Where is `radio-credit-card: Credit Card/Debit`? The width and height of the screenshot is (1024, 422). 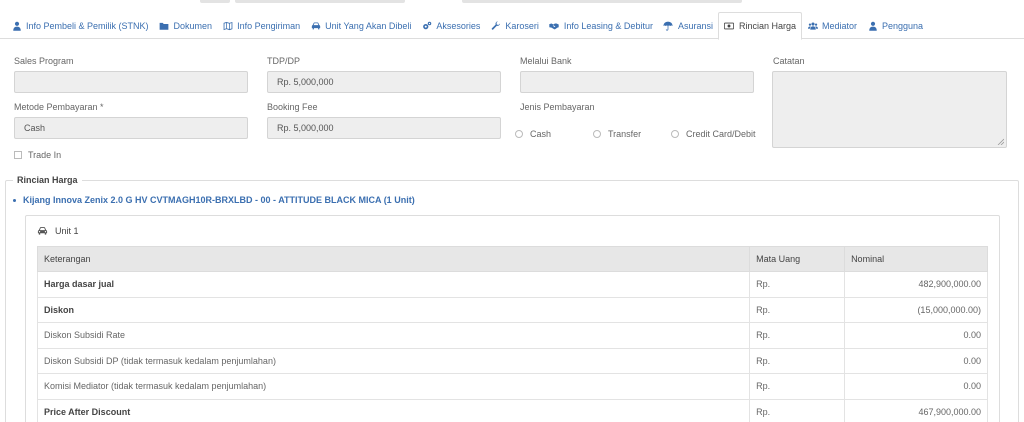
radio-credit-card: Credit Card/Debit is located at coordinates (713, 134).